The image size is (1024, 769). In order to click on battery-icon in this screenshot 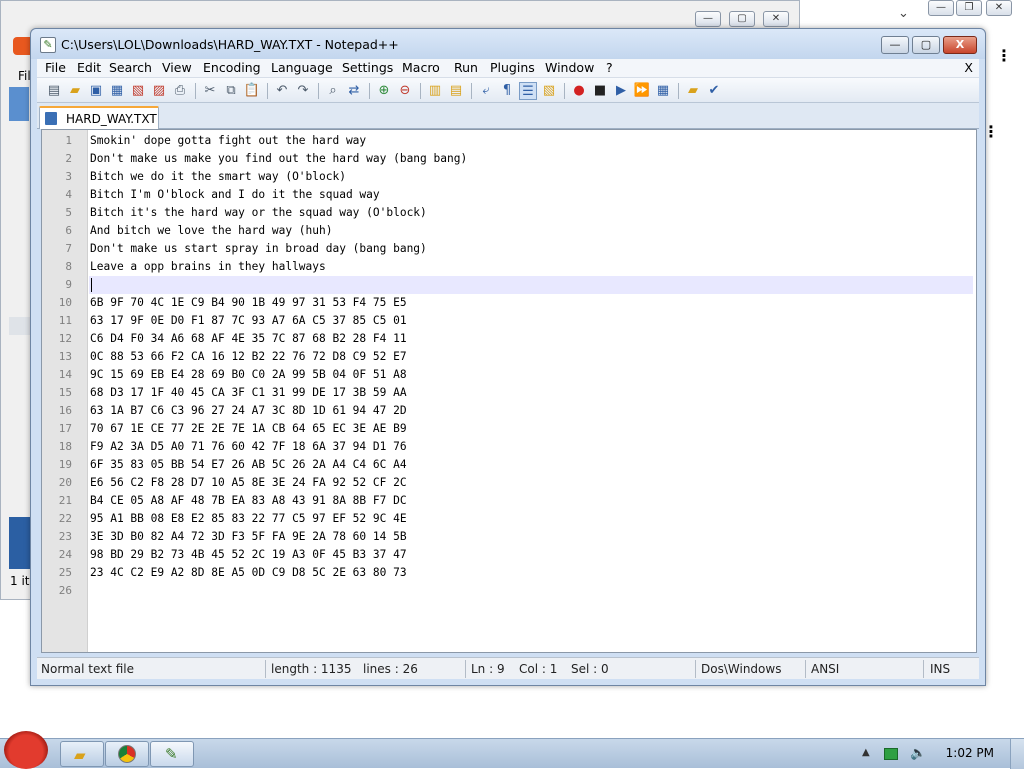, I will do `click(891, 754)`.